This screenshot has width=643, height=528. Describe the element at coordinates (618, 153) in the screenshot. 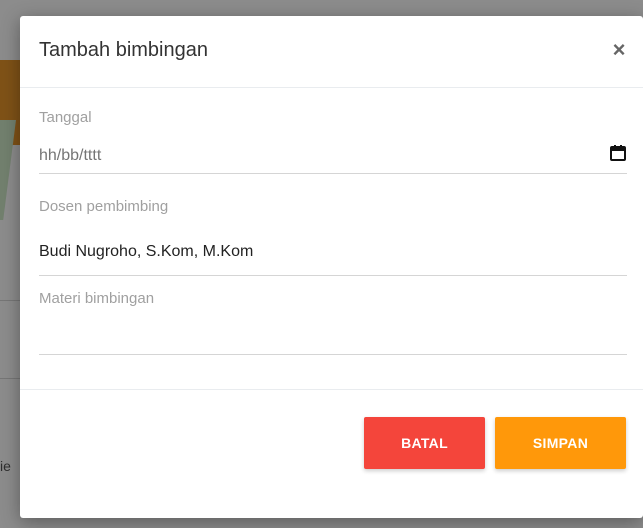

I see `calendar-icon` at that location.